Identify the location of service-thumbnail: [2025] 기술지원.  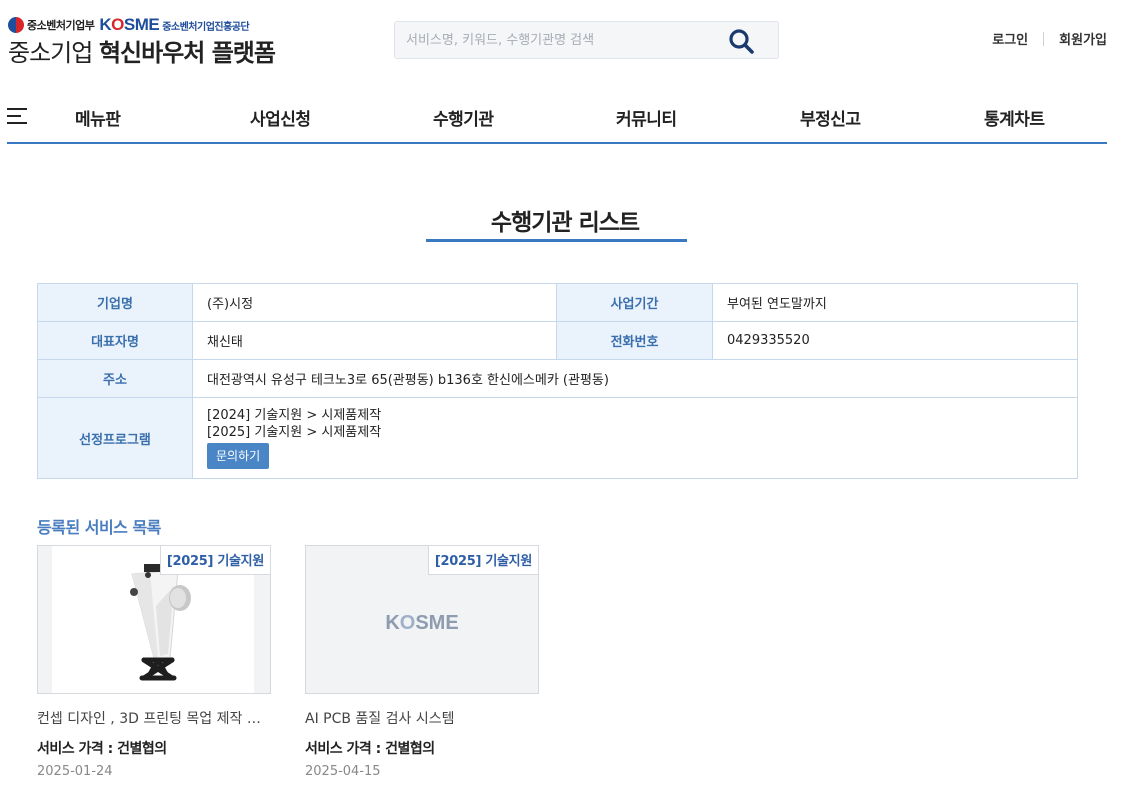
(154, 619).